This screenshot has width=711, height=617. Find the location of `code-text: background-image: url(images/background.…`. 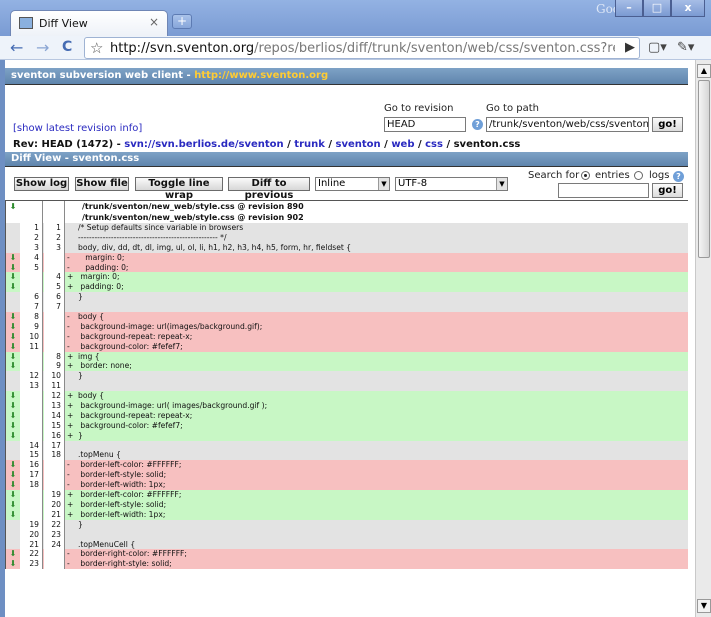

code-text: background-image: url(images/background.… is located at coordinates (170, 326).